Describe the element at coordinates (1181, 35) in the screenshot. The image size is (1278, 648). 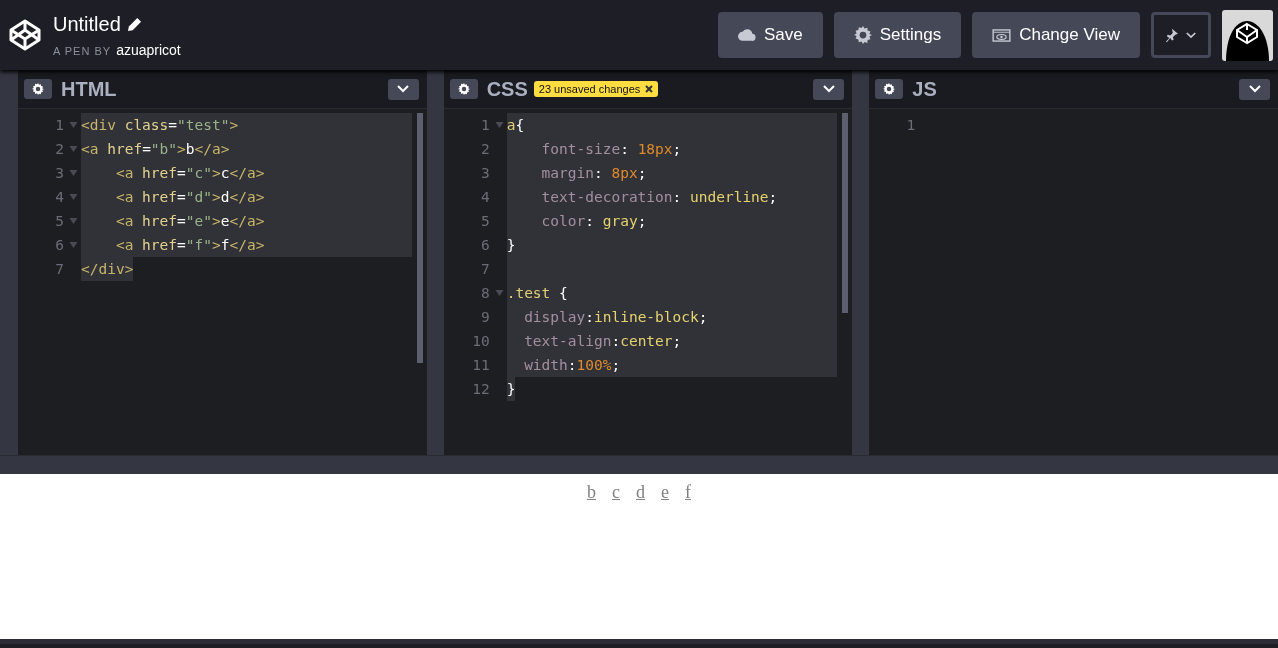
I see `pin-dropdown-button` at that location.